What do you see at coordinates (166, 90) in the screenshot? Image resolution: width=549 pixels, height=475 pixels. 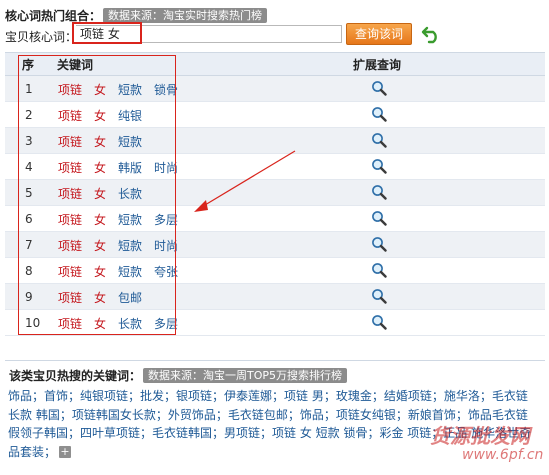 I see `keyword-link: 锁骨` at bounding box center [166, 90].